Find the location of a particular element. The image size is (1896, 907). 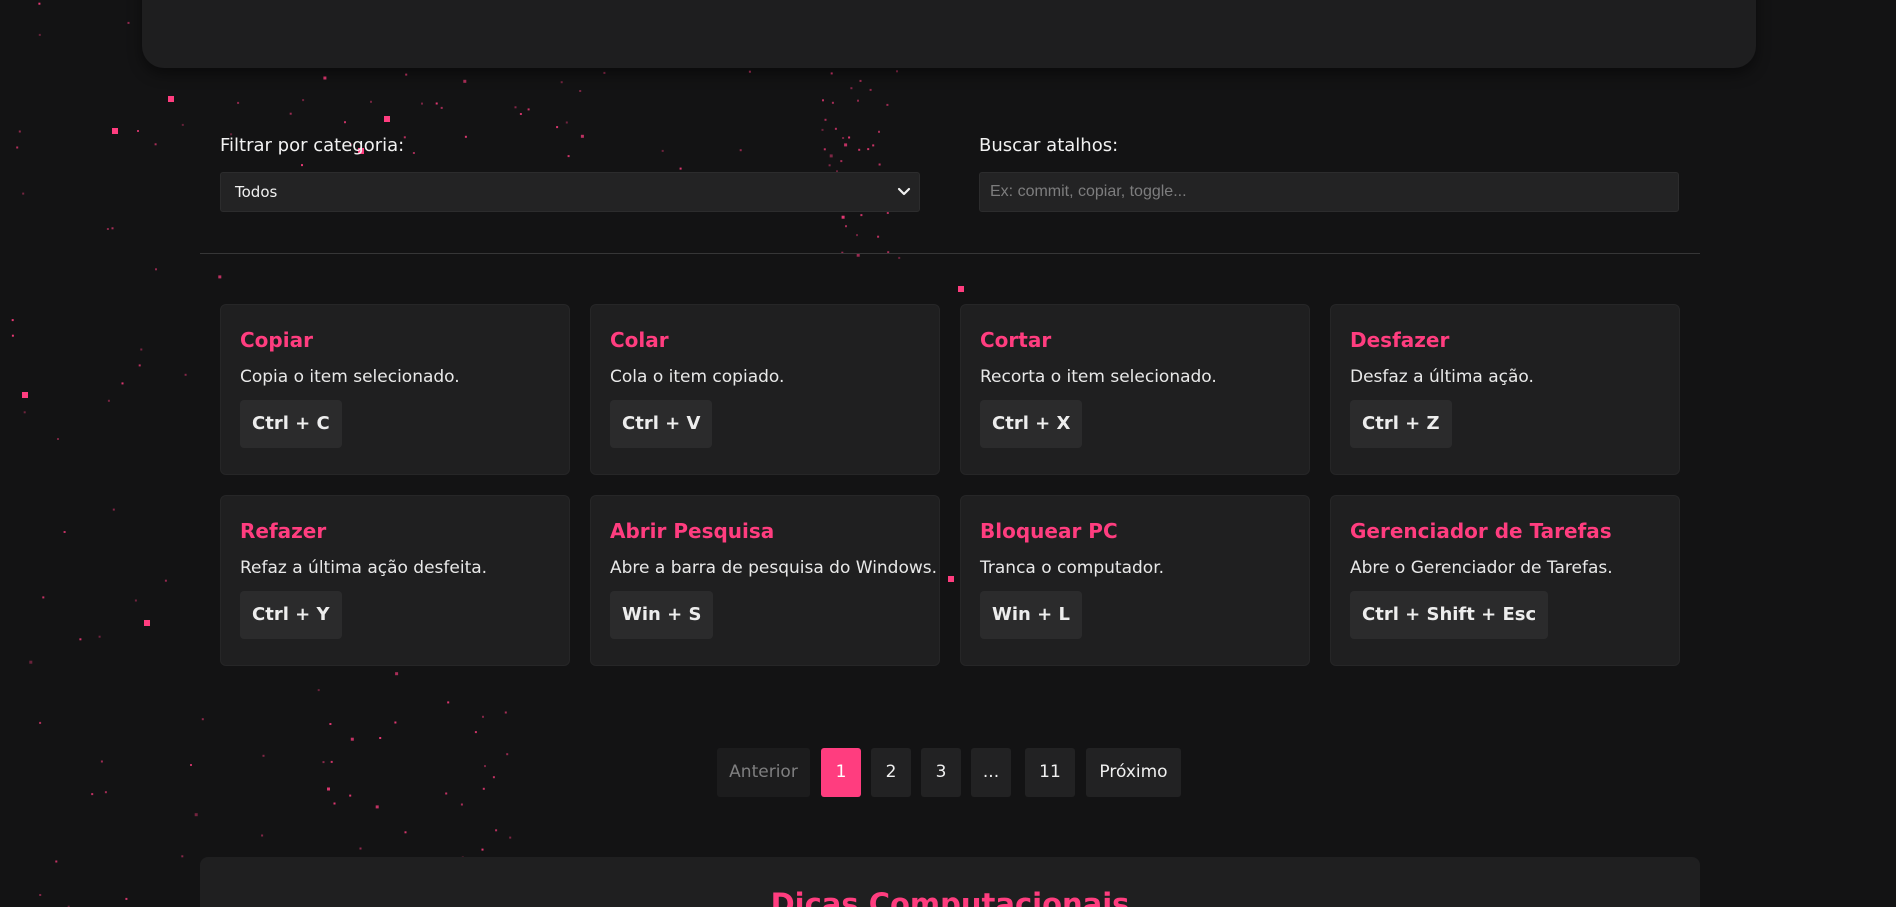

shortcut-title: Desfazer is located at coordinates (1400, 340).